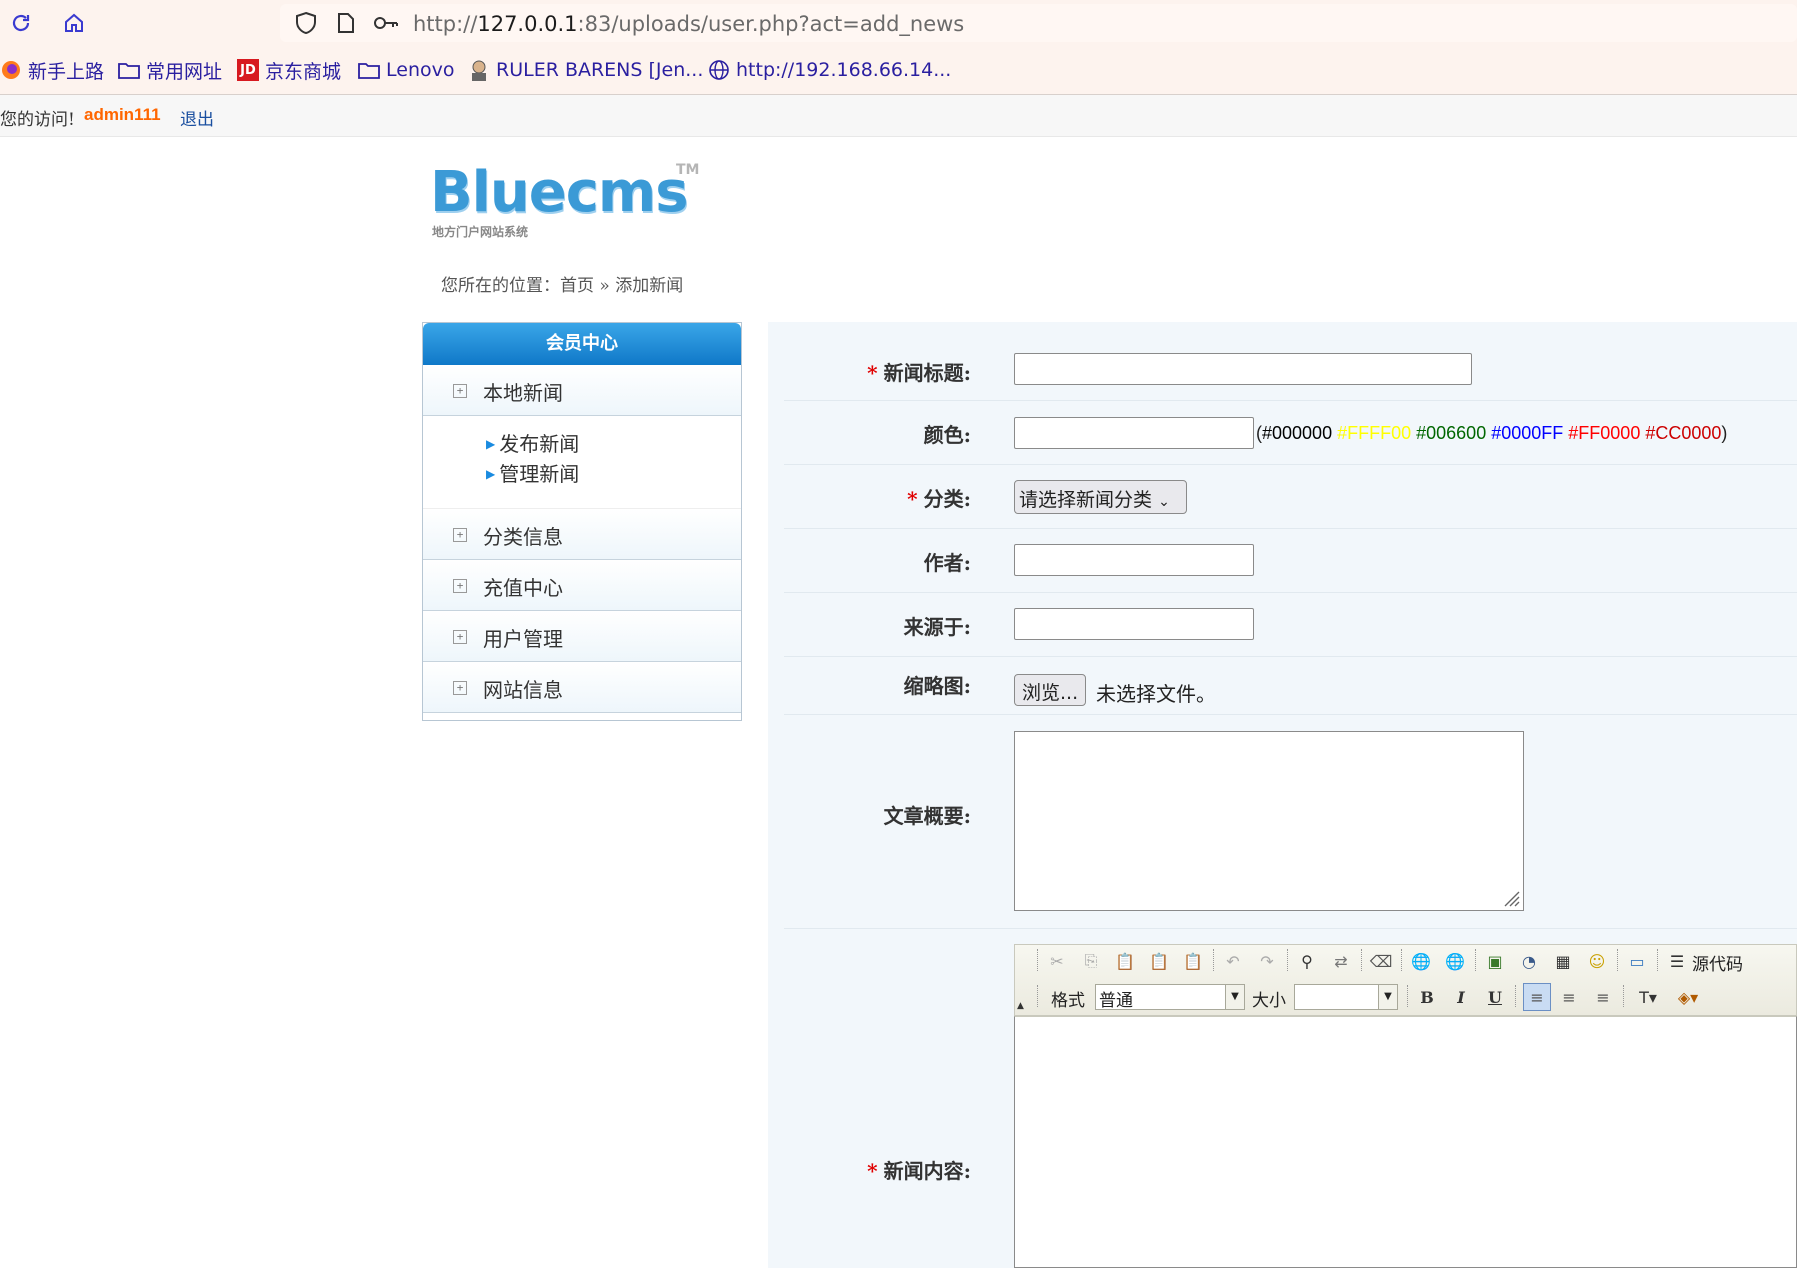 This screenshot has height=1268, width=1797. I want to click on sidebar-item-recharge: + 充值中心, so click(582, 585).